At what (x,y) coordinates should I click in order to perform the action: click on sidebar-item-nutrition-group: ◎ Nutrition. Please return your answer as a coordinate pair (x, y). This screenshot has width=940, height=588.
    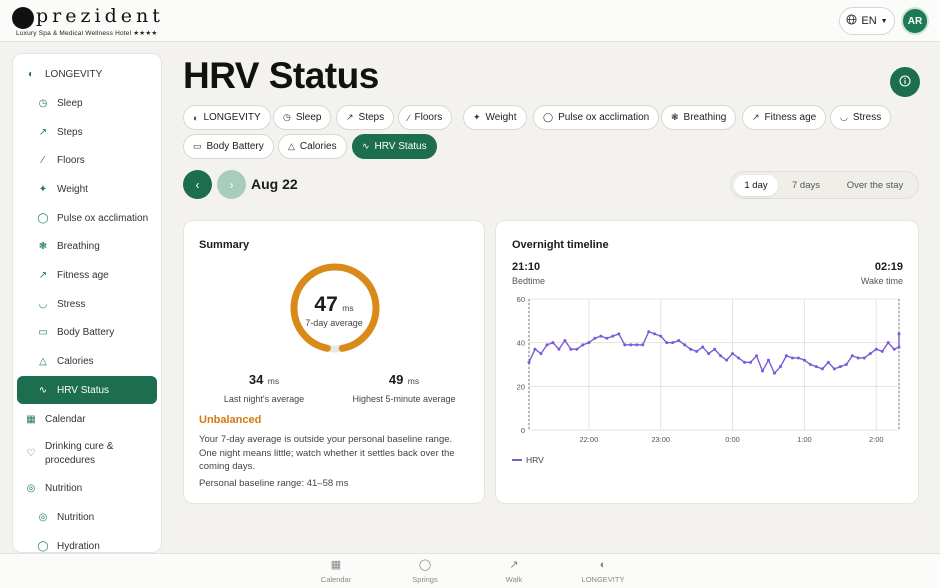
    Looking at the image, I should click on (87, 488).